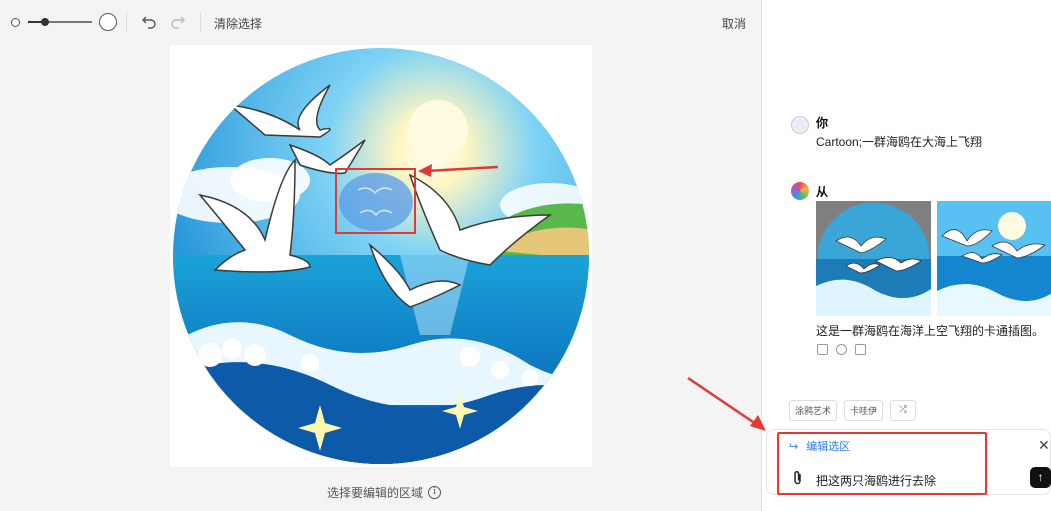 Image resolution: width=1051 pixels, height=511 pixels. What do you see at coordinates (860, 349) in the screenshot?
I see `thumbs-down-icon` at bounding box center [860, 349].